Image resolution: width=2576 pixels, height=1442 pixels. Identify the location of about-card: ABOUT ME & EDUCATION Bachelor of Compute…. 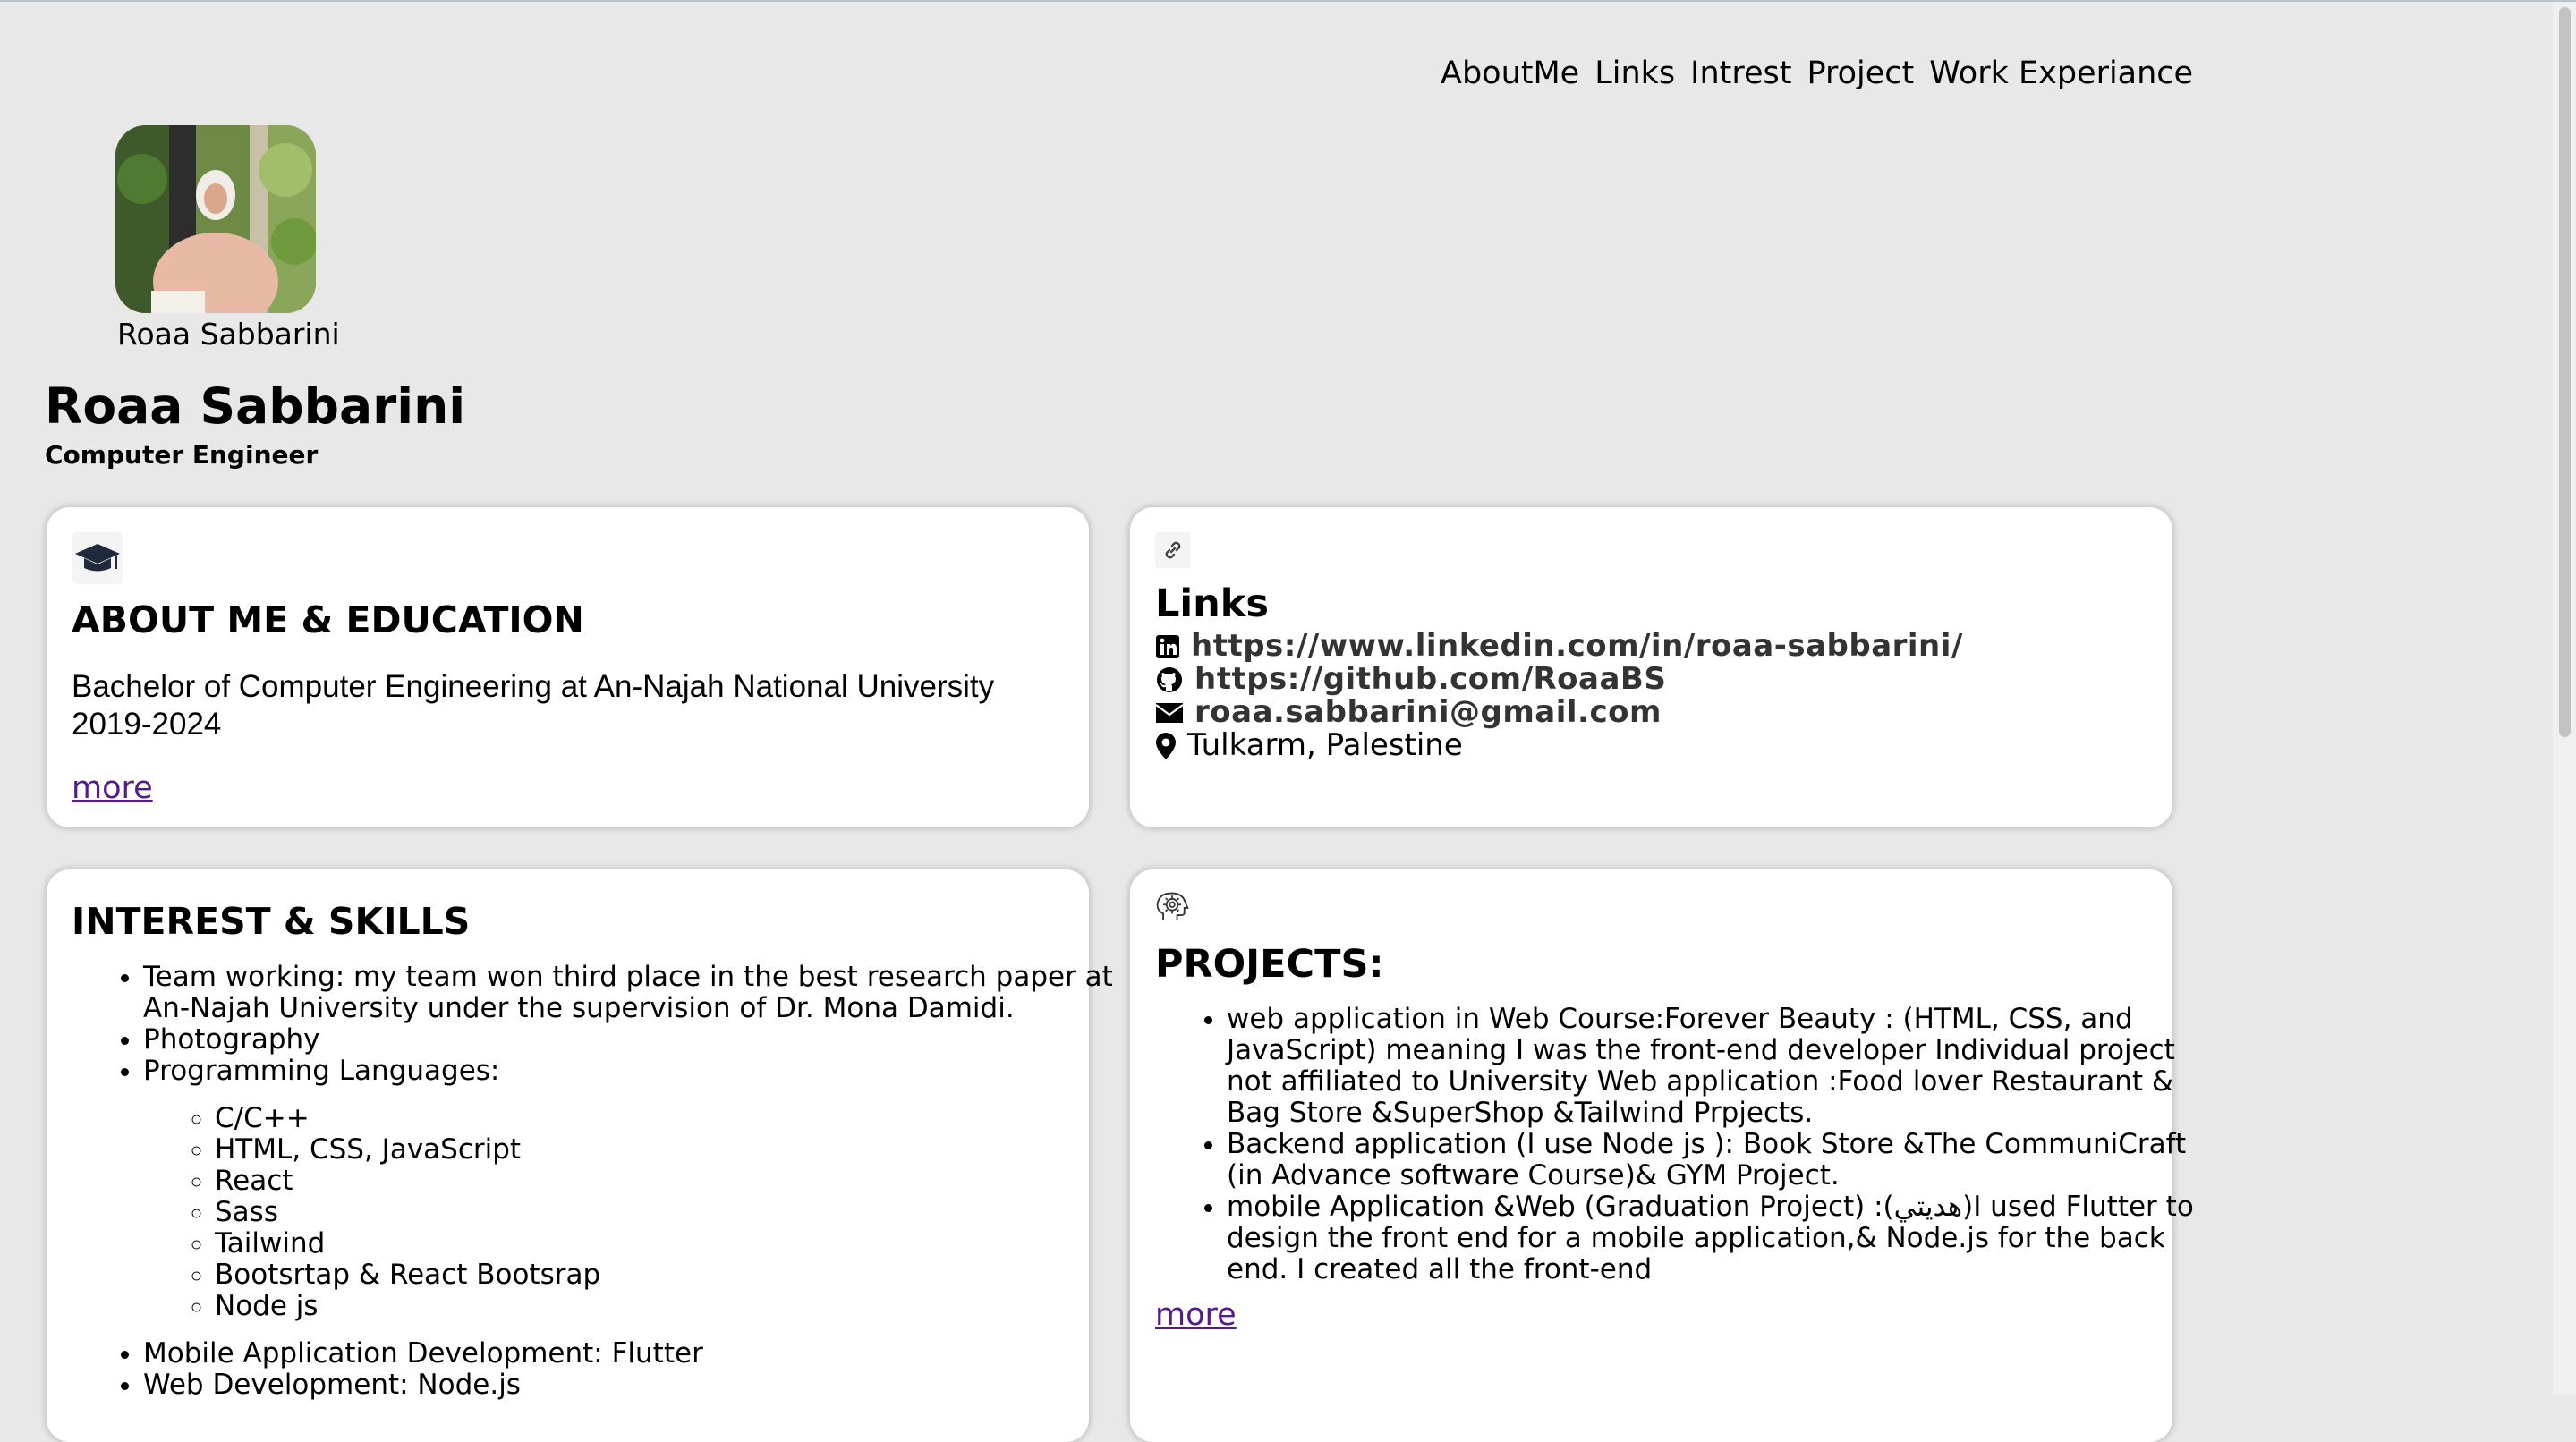
(568, 667).